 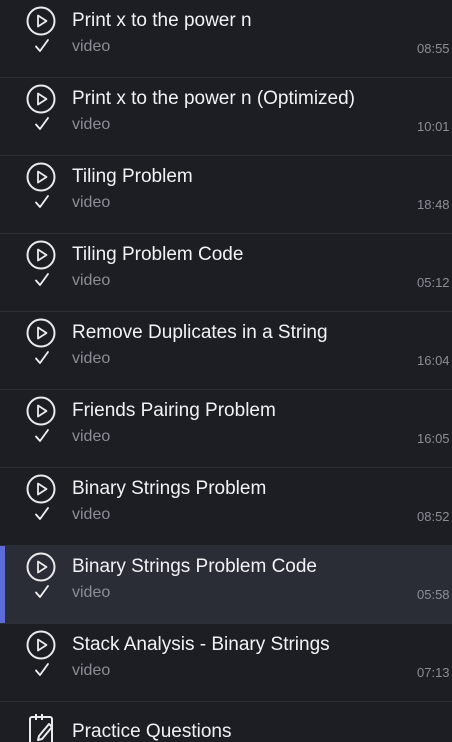 I want to click on notepad-pencil-icon, so click(x=41, y=728).